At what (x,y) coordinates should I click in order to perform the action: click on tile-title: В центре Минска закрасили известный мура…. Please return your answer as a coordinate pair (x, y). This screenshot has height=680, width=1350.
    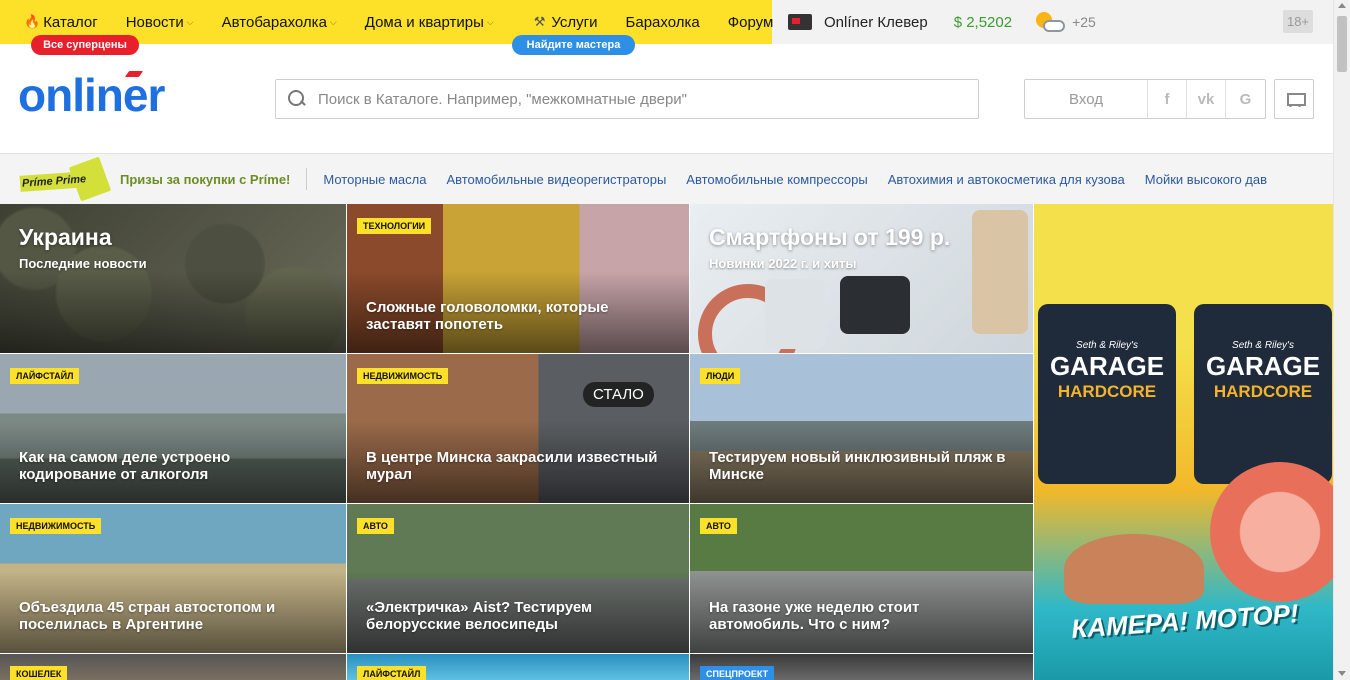
    Looking at the image, I should click on (512, 466).